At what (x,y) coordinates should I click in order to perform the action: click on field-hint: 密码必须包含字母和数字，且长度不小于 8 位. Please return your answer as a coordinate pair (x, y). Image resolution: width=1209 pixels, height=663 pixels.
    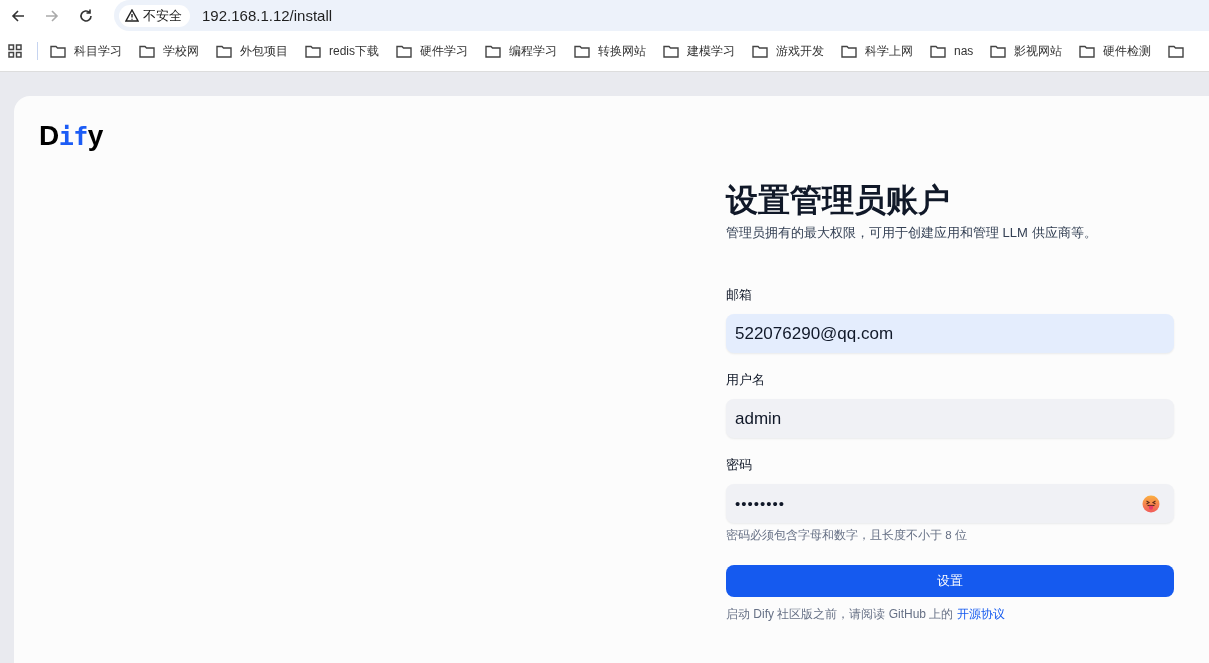
    Looking at the image, I should click on (847, 535).